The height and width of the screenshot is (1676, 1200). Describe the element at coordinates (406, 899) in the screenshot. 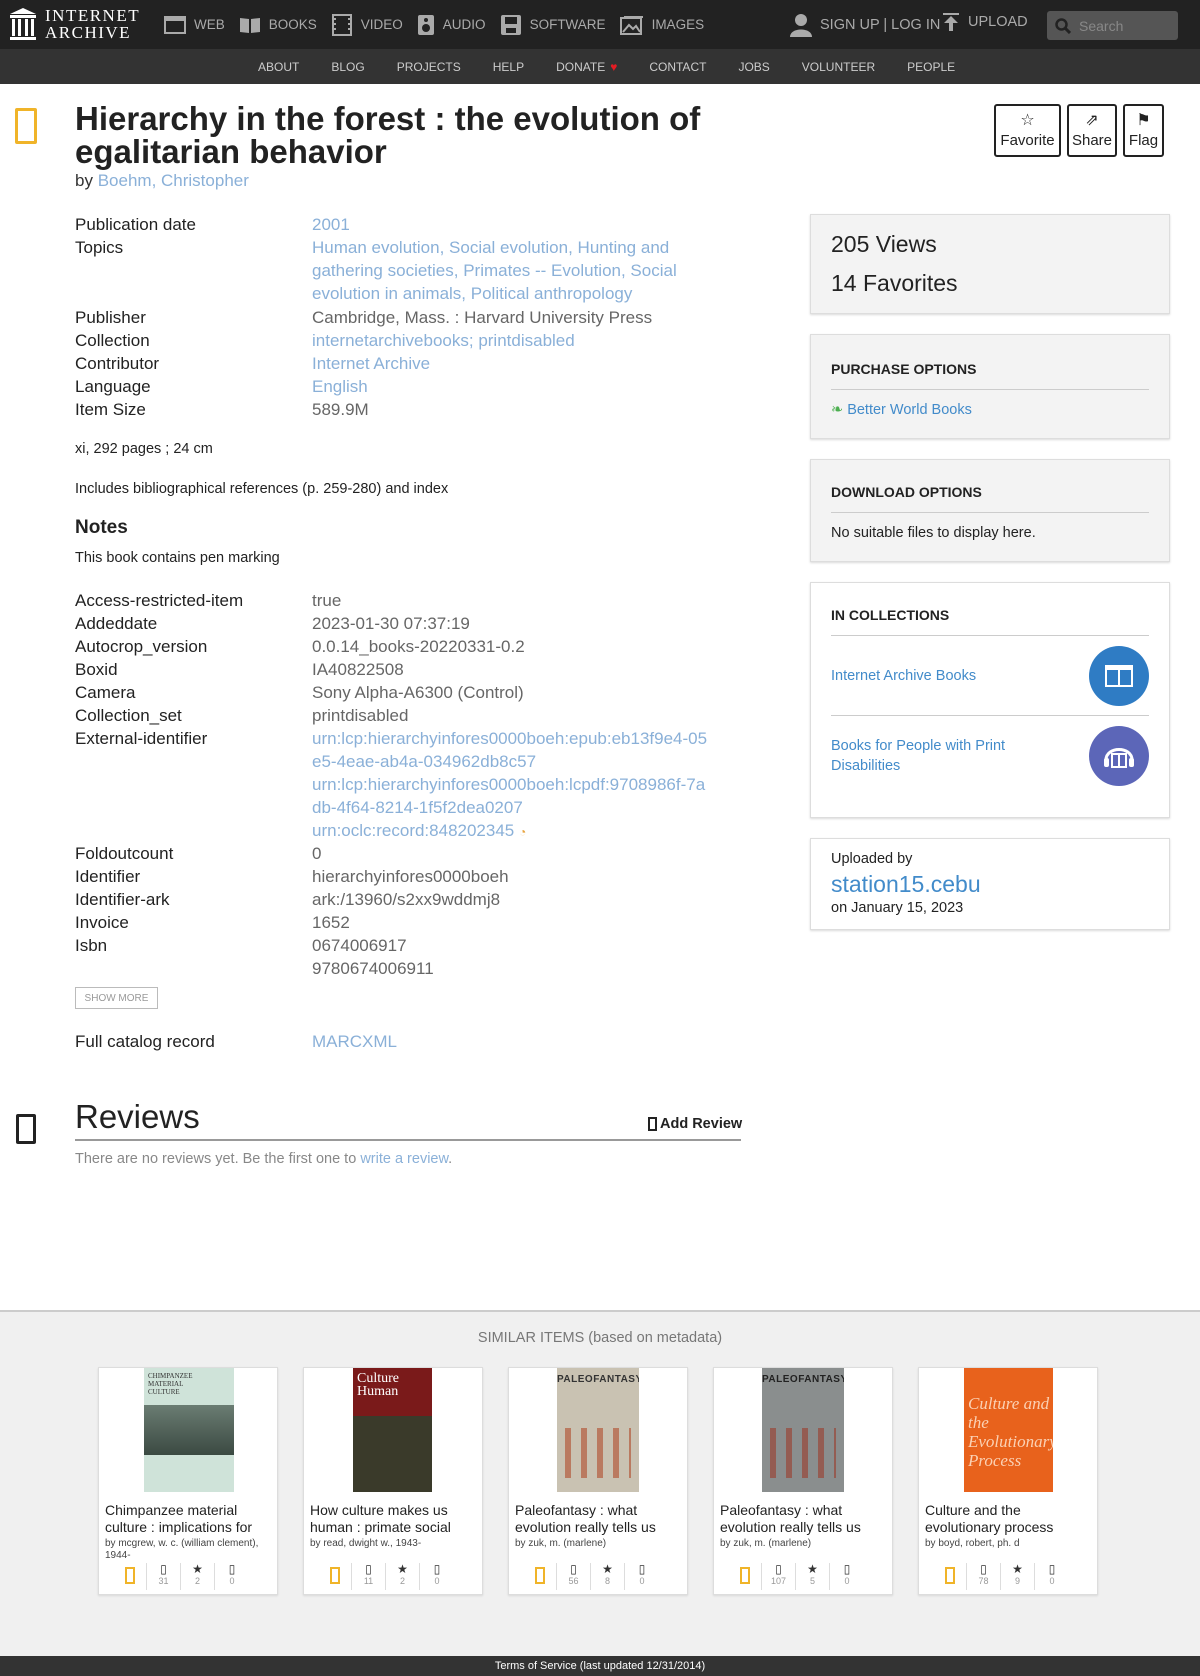

I see `meta-value: ark:/13960/s2xx9wddmj8` at that location.